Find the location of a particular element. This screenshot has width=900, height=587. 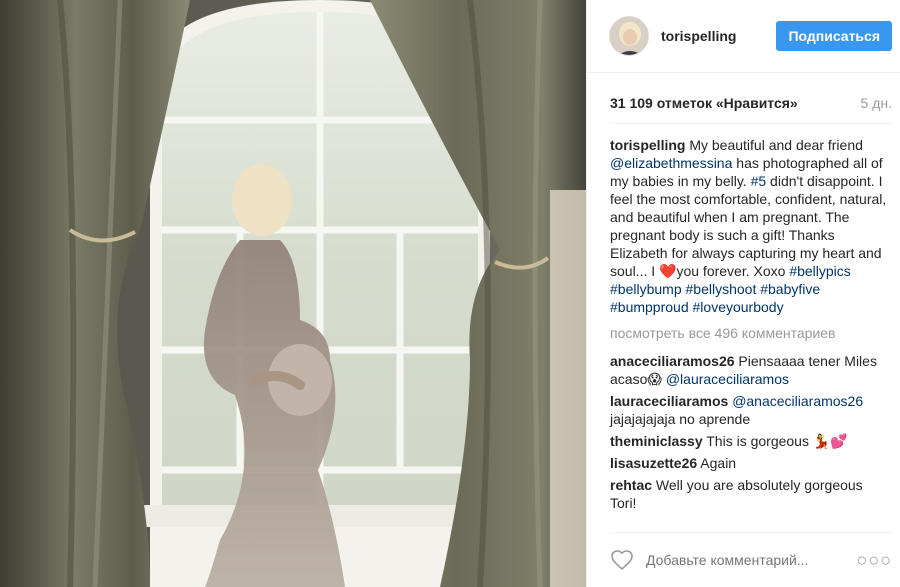

comment-text: jajajajajaja no aprende is located at coordinates (680, 419).